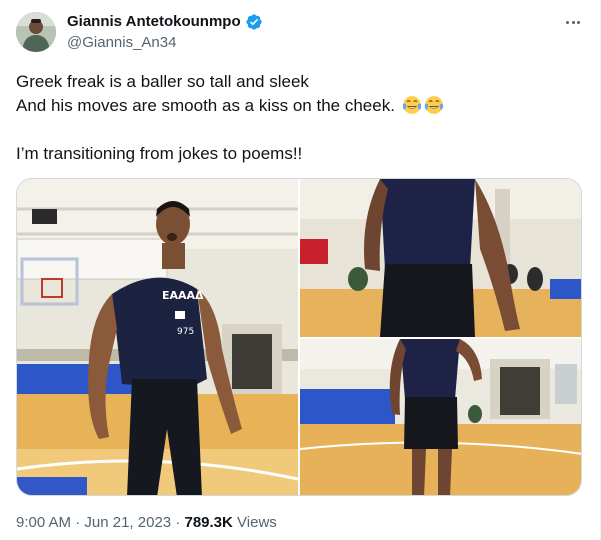 The height and width of the screenshot is (540, 601). Describe the element at coordinates (208, 522) in the screenshot. I see `views-count: 789.3K` at that location.